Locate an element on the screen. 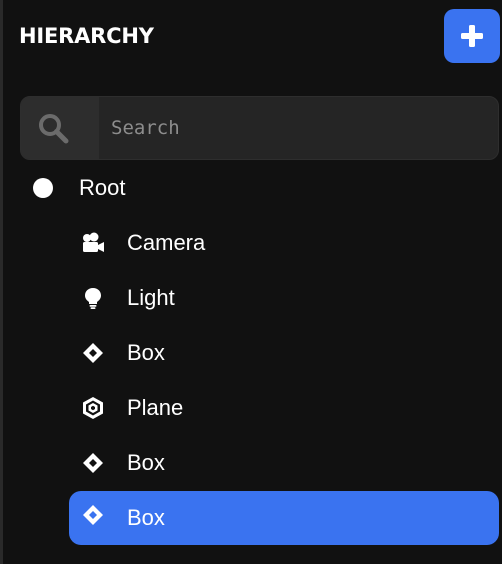 Image resolution: width=502 pixels, height=564 pixels. add-object-button is located at coordinates (472, 36).